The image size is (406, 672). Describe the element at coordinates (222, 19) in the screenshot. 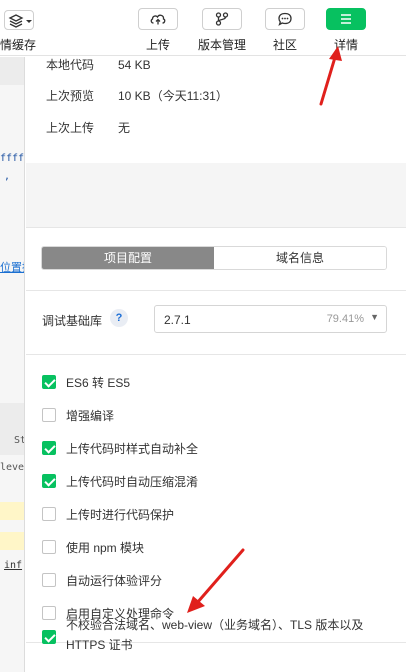

I see `branch-icon` at that location.